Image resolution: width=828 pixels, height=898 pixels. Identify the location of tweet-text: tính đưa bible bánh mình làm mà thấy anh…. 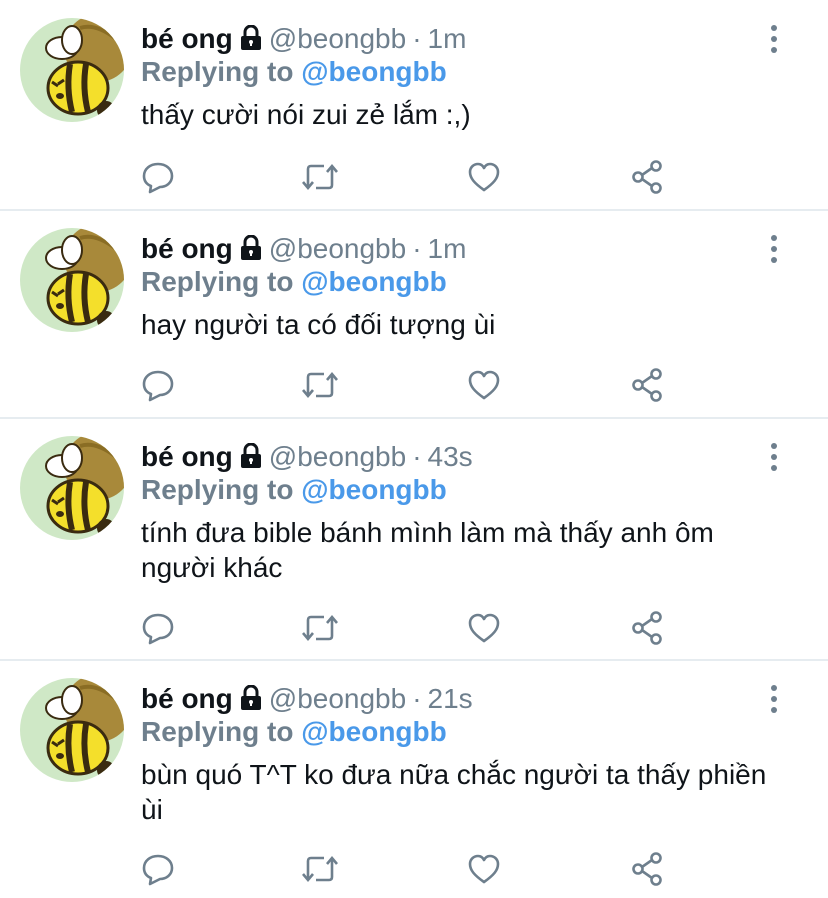
(427, 550).